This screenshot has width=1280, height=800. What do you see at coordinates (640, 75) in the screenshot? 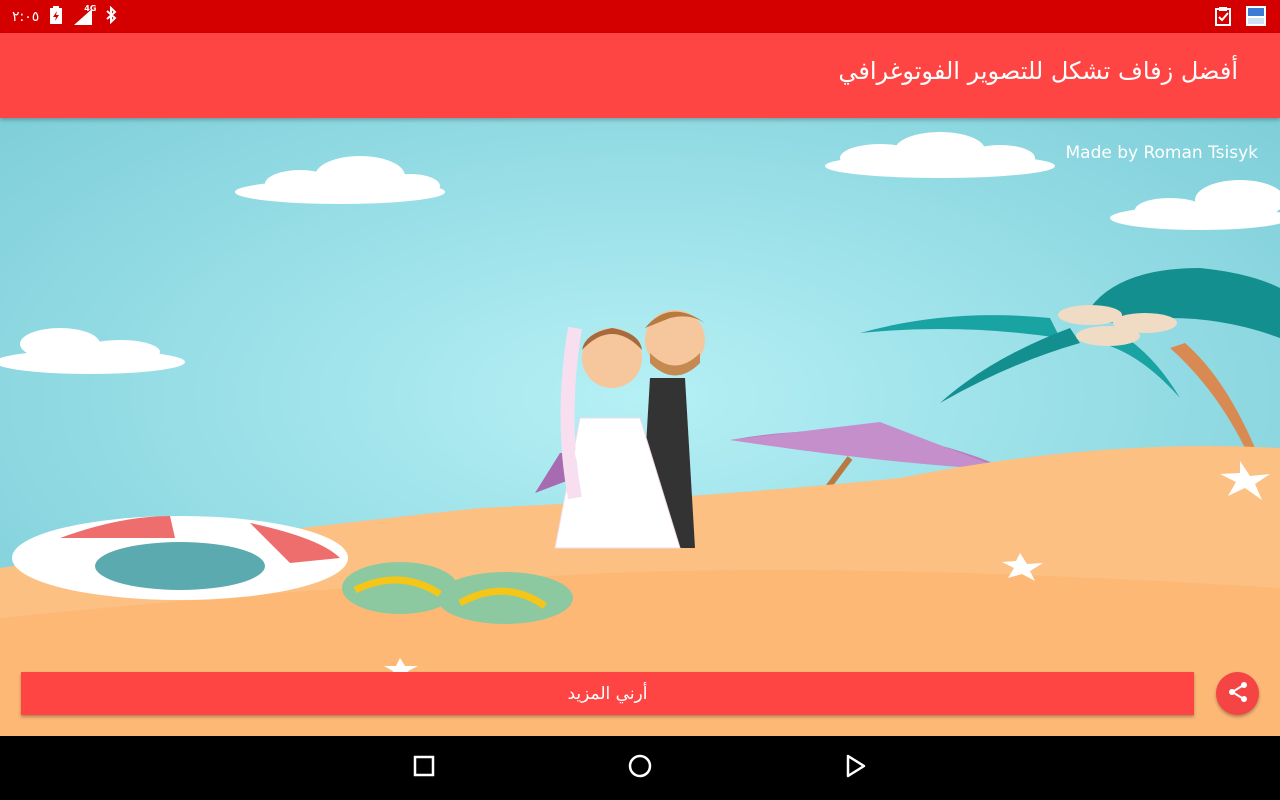
I see `app-bar: أفضل زفاف تشكل للتصوير الفوتوغرافي` at bounding box center [640, 75].